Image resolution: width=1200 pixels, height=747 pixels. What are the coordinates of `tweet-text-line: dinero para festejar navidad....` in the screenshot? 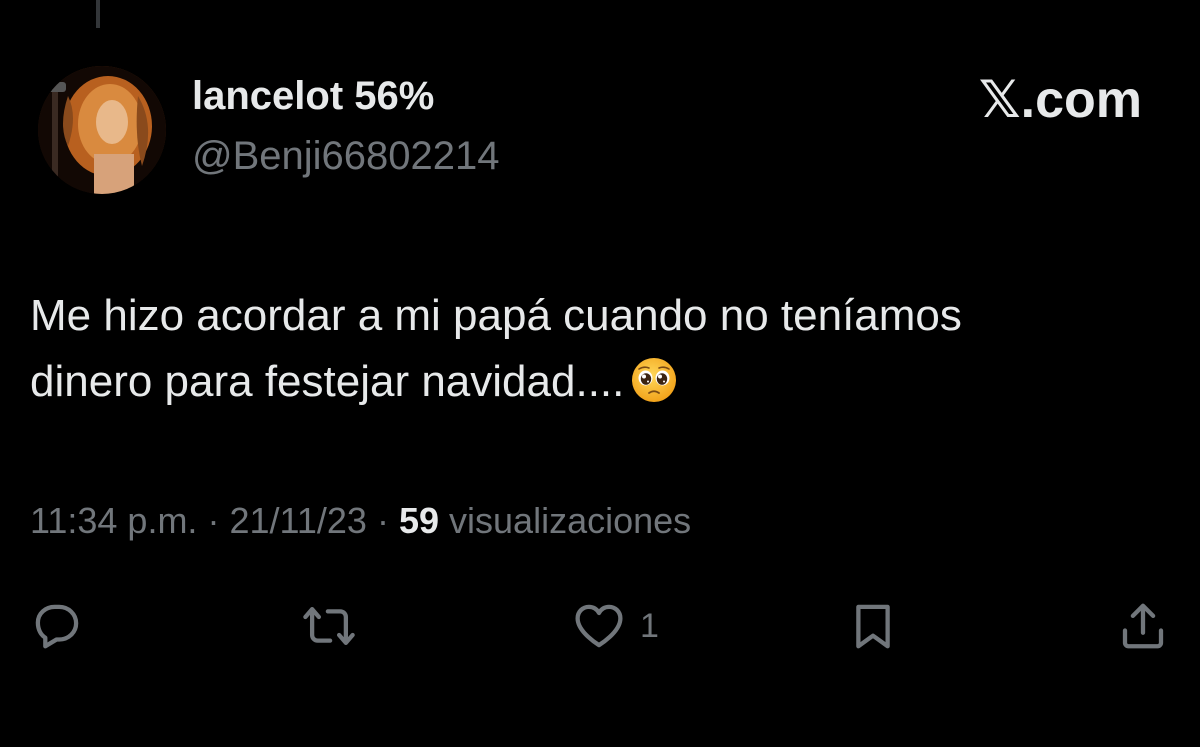 It's located at (605, 382).